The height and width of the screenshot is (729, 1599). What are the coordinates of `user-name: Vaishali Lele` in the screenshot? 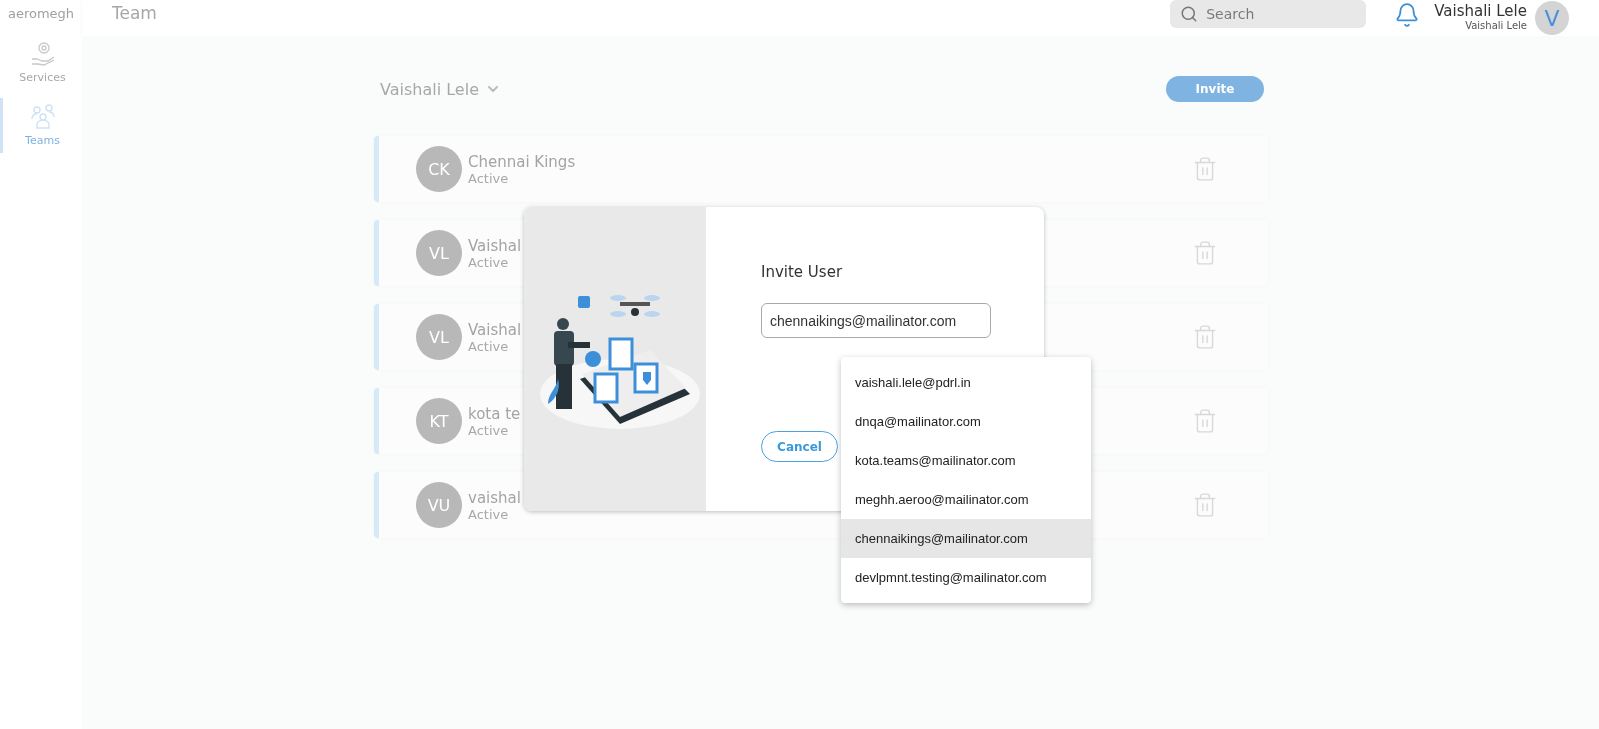 It's located at (1480, 10).